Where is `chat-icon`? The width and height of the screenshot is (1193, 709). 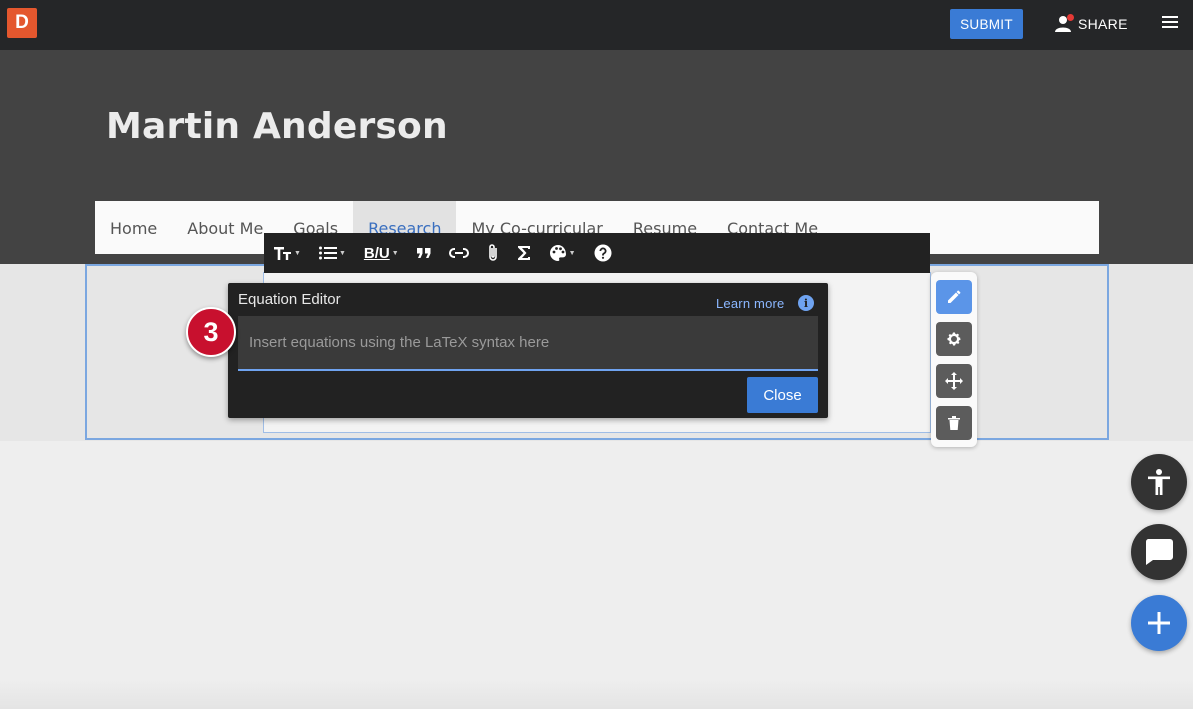
chat-icon is located at coordinates (1159, 552).